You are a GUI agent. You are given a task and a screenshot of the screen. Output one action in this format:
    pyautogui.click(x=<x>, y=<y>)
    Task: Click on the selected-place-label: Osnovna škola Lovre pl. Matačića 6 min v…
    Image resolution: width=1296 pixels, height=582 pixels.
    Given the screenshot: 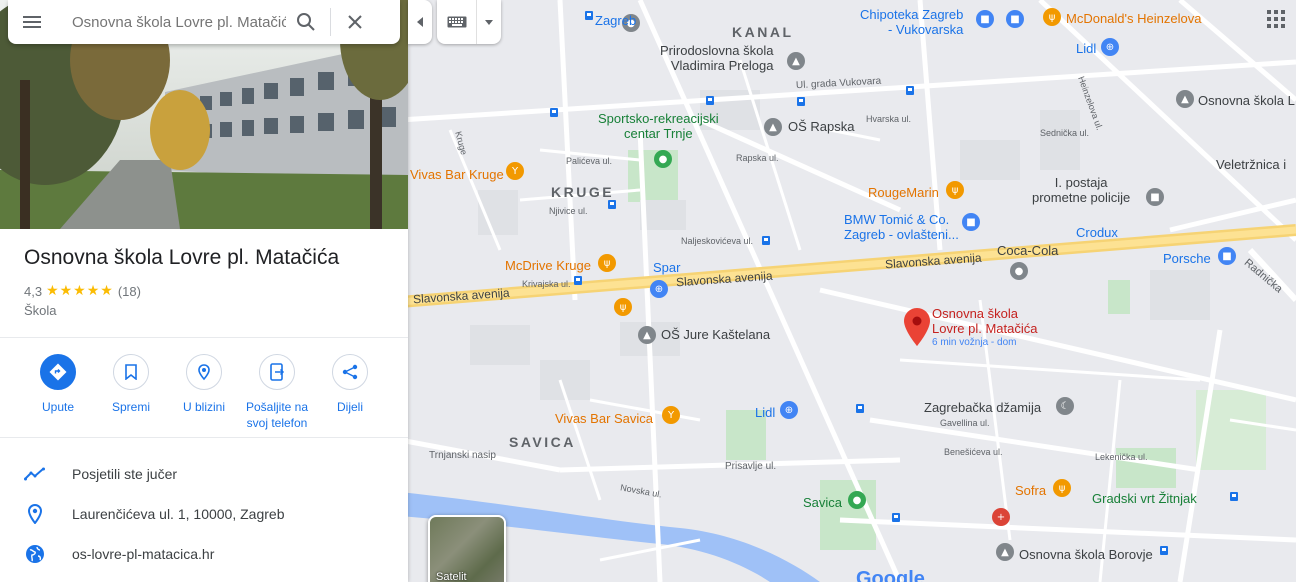 What is the action you would take?
    pyautogui.click(x=985, y=327)
    